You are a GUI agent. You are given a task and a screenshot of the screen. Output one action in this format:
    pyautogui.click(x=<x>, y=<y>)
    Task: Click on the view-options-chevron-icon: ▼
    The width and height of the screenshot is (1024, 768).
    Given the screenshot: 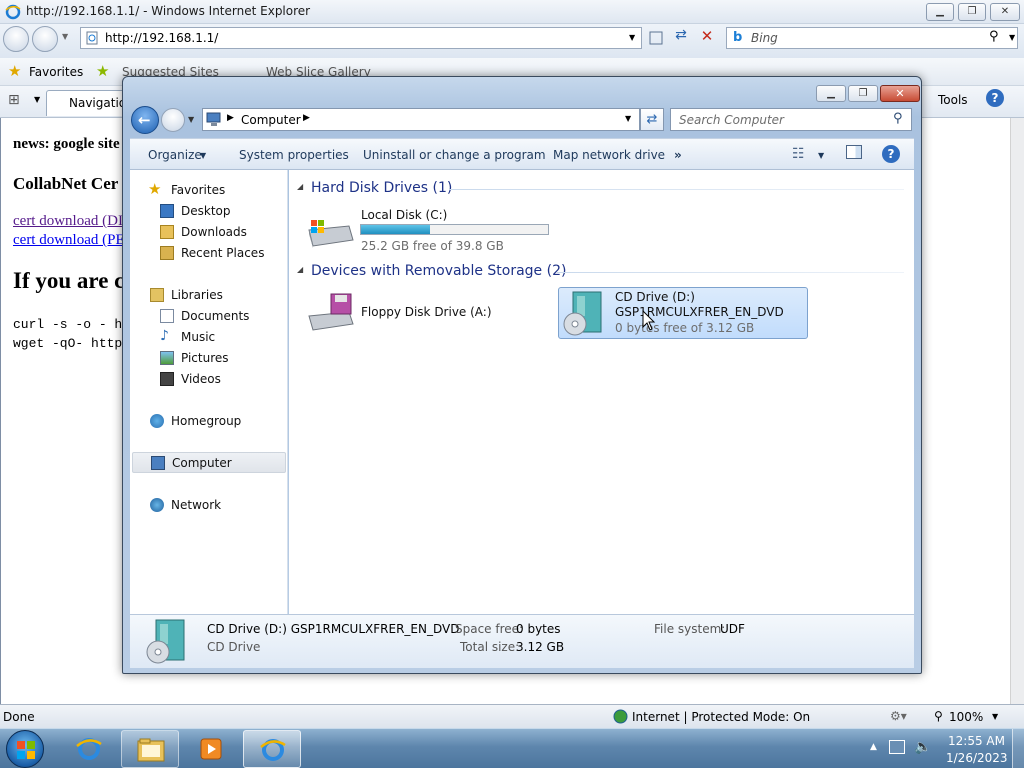 What is the action you would take?
    pyautogui.click(x=821, y=155)
    